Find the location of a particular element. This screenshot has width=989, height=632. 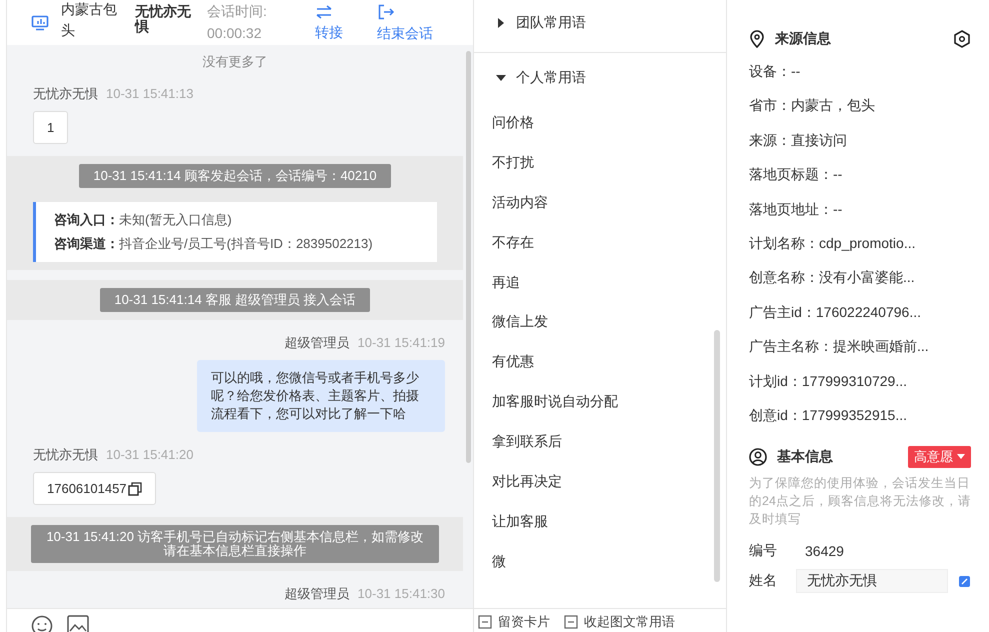

info-line: 落地页地址：-- is located at coordinates (795, 208).